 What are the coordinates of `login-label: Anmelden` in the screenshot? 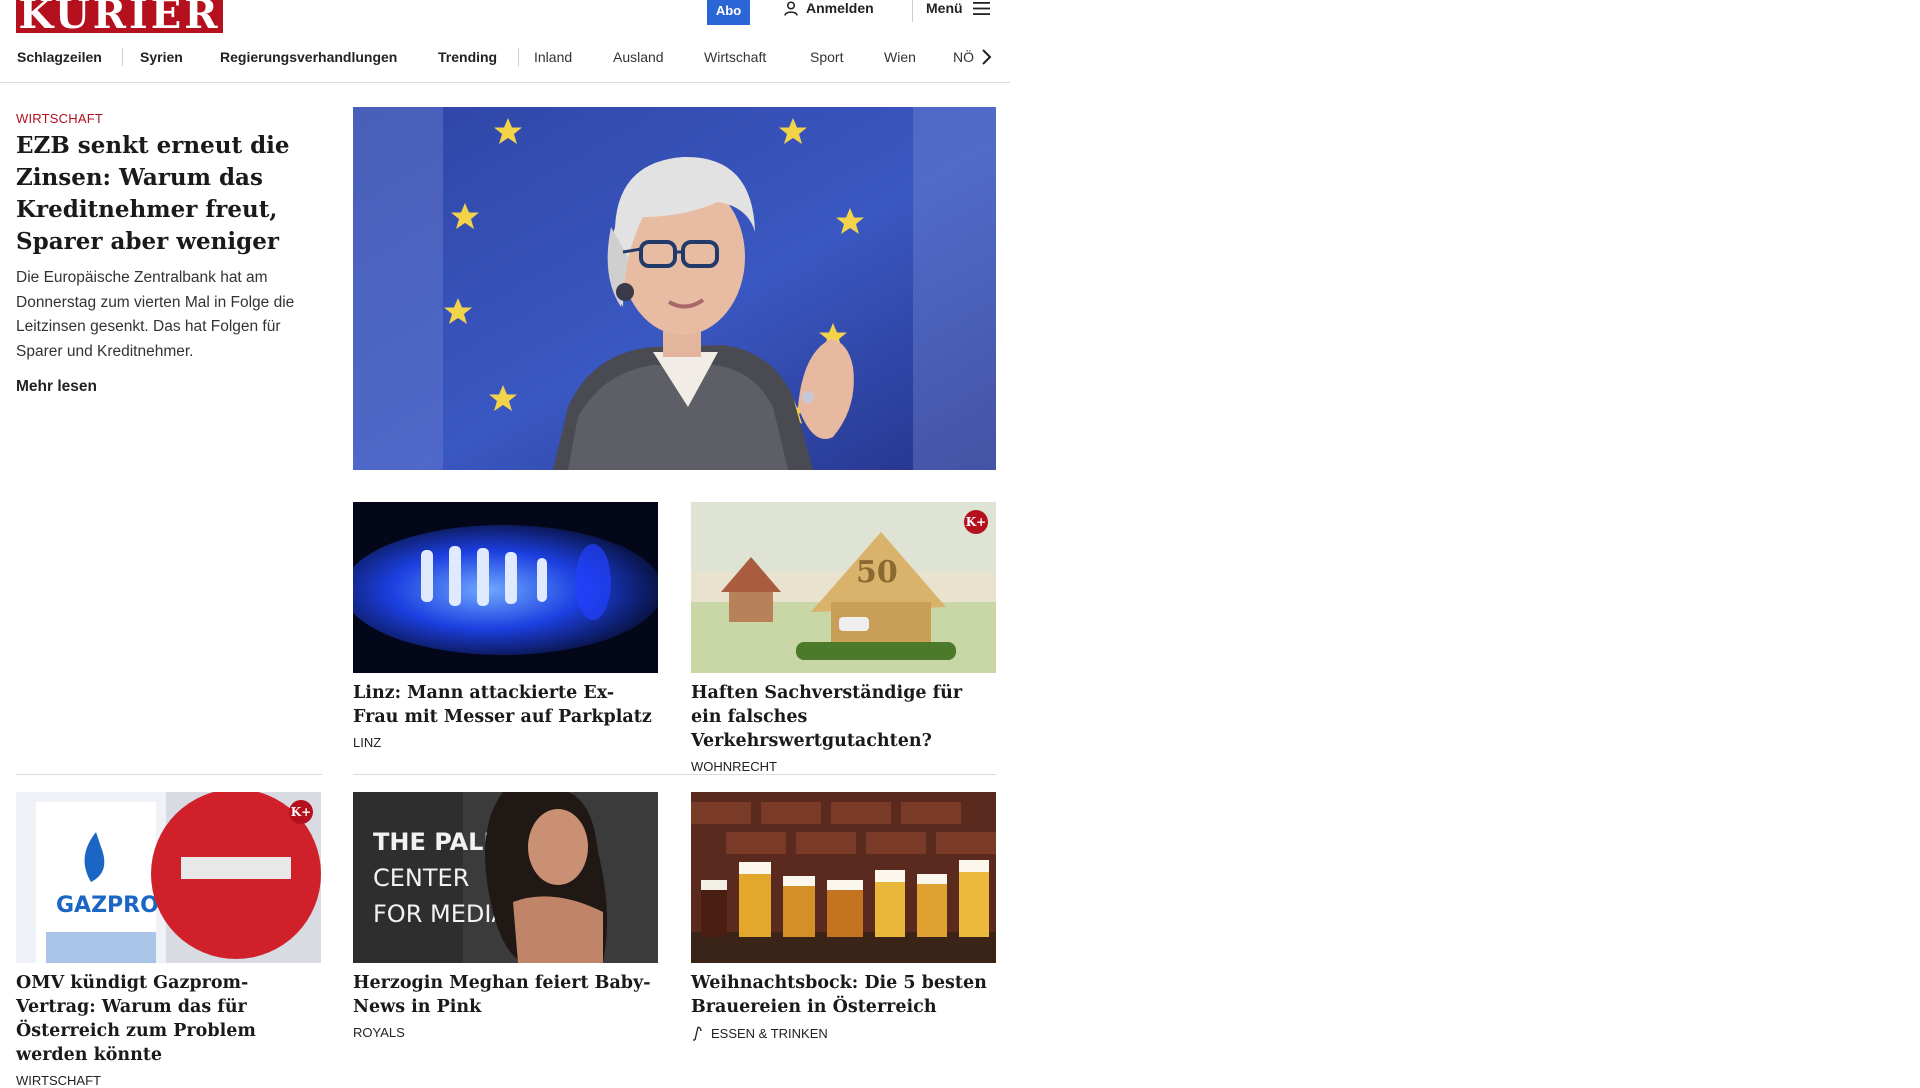 It's located at (840, 8).